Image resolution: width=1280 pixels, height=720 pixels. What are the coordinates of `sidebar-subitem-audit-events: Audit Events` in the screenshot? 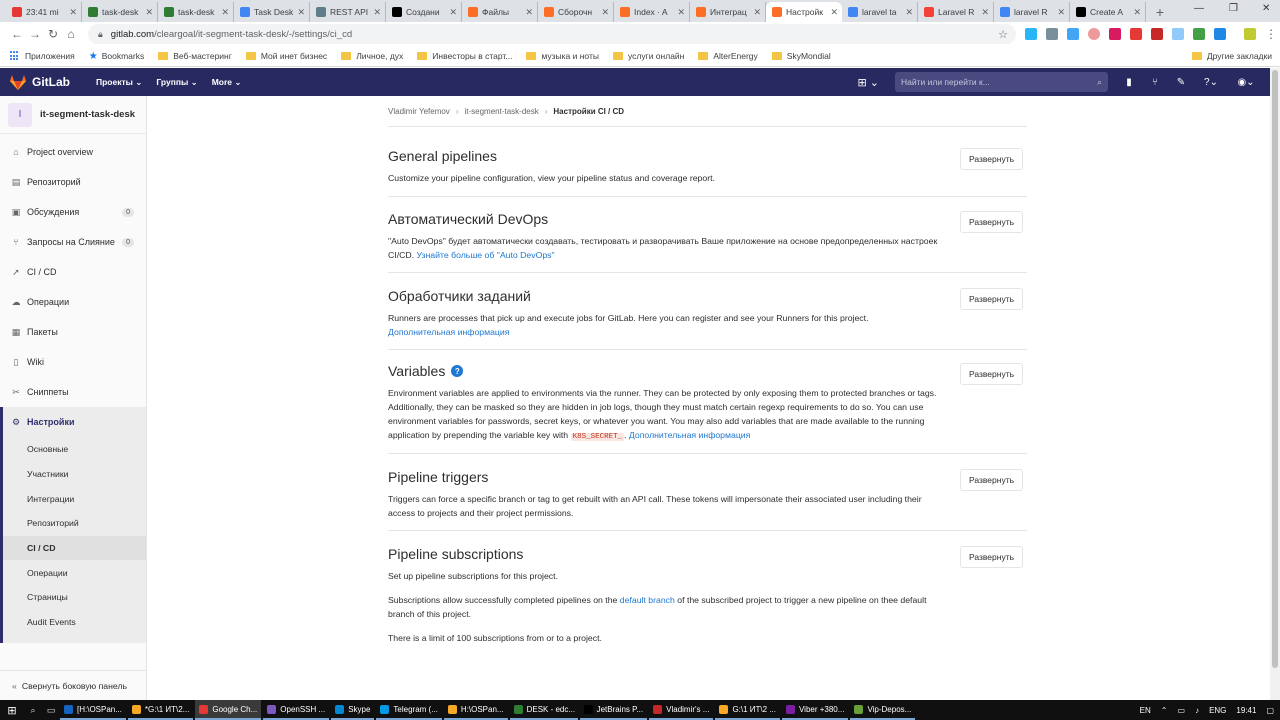 It's located at (74, 622).